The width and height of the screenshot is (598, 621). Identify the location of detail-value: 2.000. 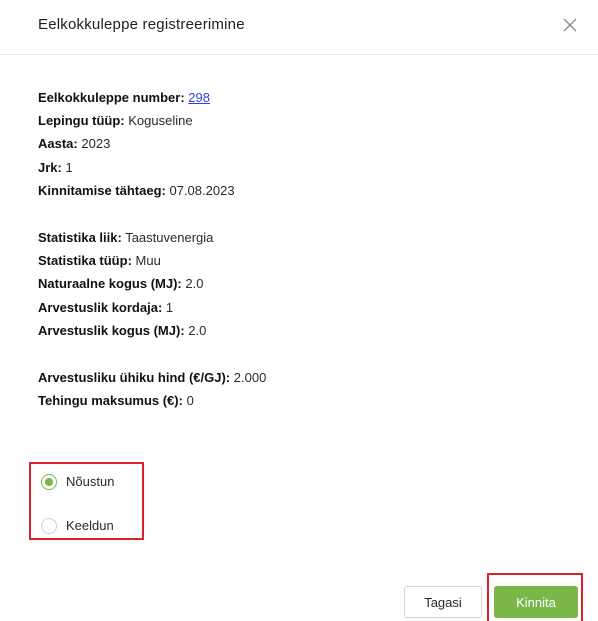
(250, 377).